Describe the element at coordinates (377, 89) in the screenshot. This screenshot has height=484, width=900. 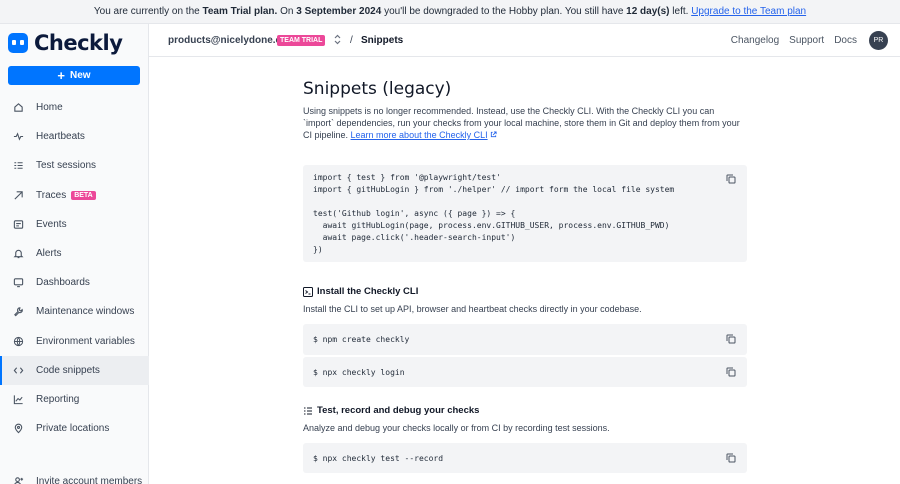
I see `page-title: Snippets (legacy)` at that location.